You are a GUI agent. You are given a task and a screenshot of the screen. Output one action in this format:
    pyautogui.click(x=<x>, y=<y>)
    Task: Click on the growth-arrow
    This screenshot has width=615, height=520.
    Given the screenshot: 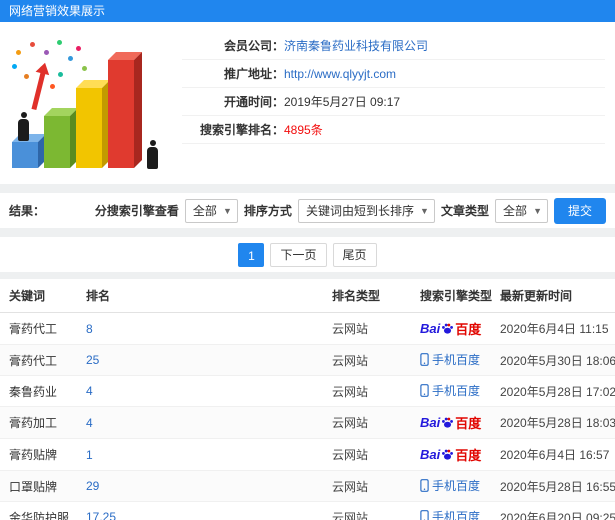 What is the action you would take?
    pyautogui.click(x=38, y=91)
    